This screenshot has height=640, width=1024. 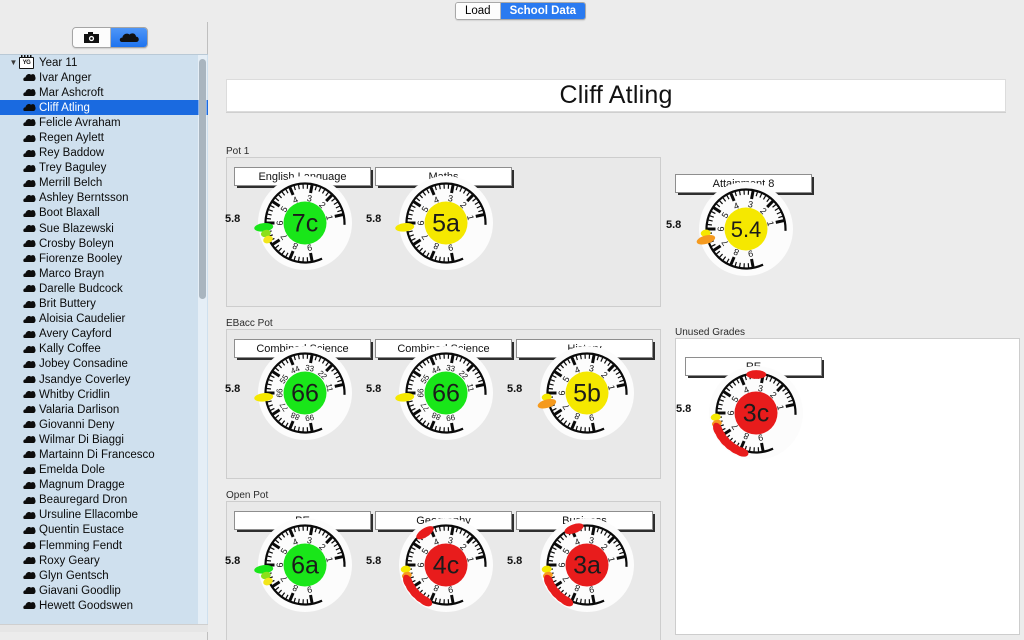 What do you see at coordinates (305, 394) in the screenshot?
I see `svg-text: 66` at bounding box center [305, 394].